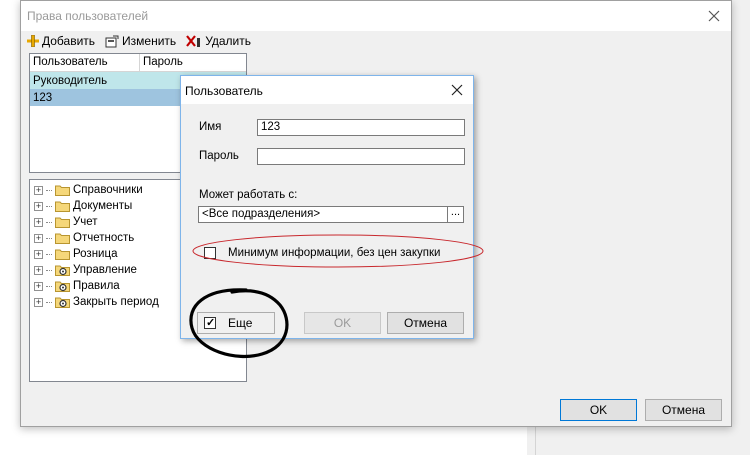  I want to click on add-button-label: Добавить, so click(69, 41).